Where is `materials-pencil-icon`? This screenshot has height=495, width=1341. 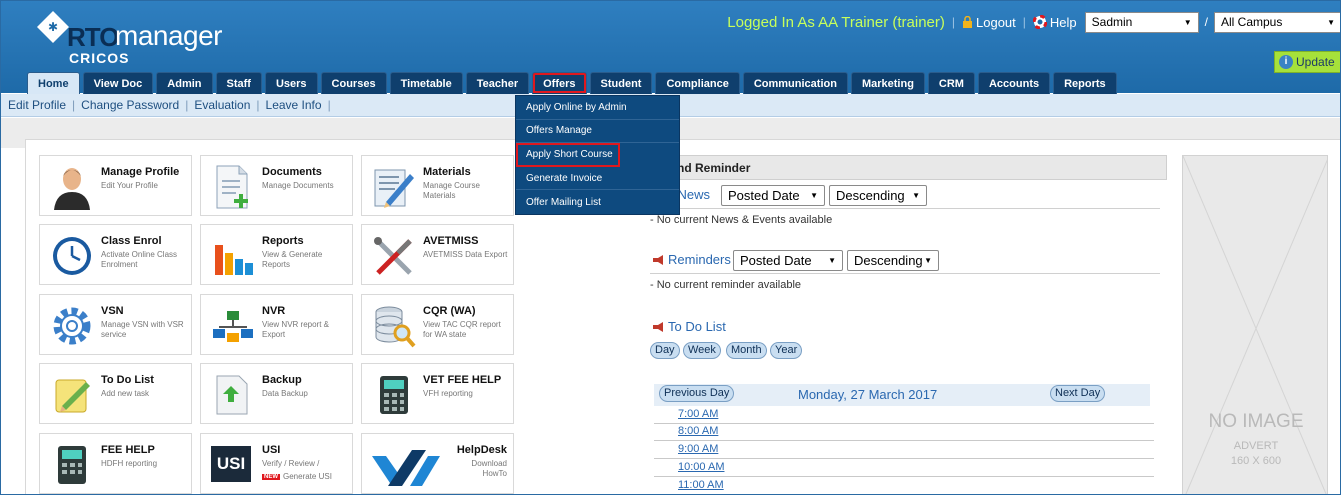
materials-pencil-icon is located at coordinates (394, 188).